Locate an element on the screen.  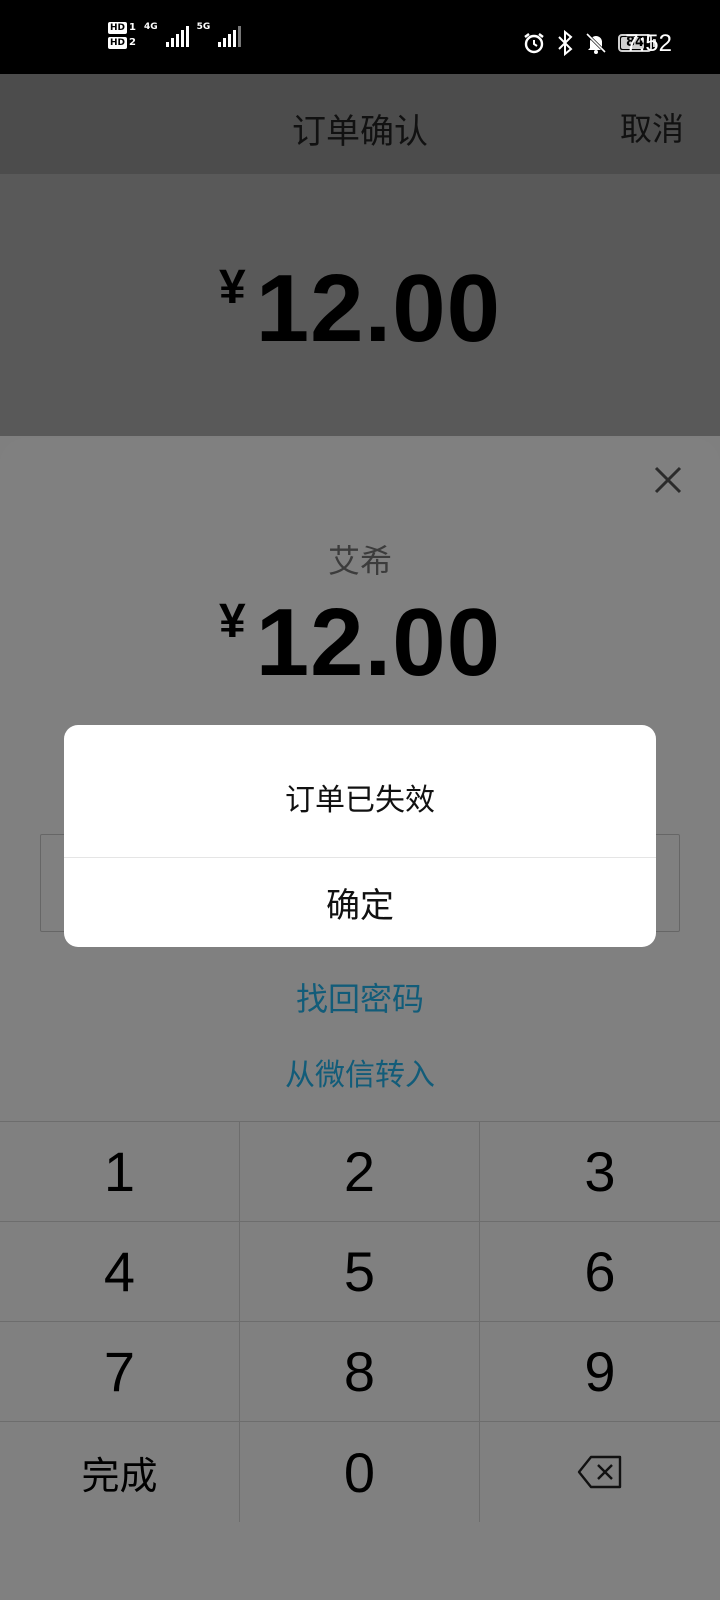
key-5: 5 is located at coordinates (360, 1272).